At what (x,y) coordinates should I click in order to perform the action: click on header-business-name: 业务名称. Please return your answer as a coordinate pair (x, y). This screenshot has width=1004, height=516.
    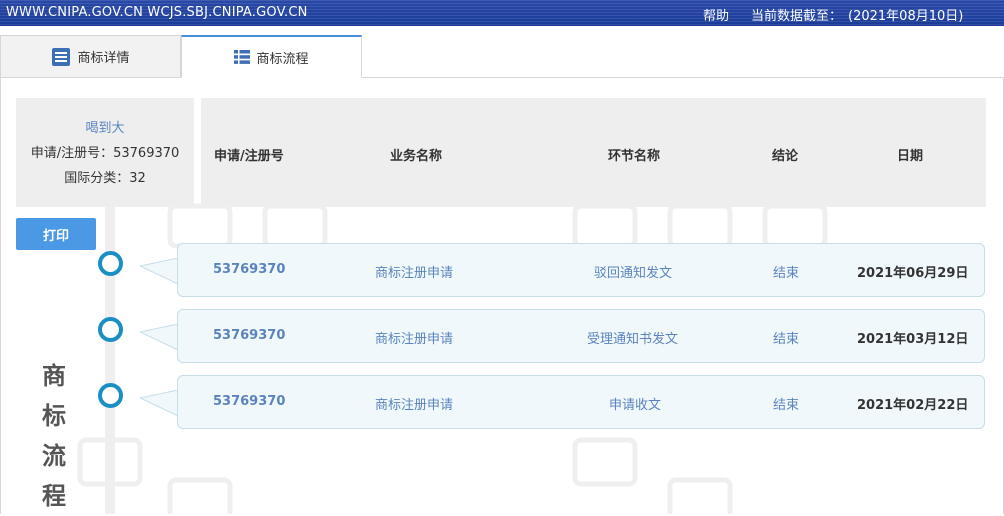
    Looking at the image, I should click on (416, 156).